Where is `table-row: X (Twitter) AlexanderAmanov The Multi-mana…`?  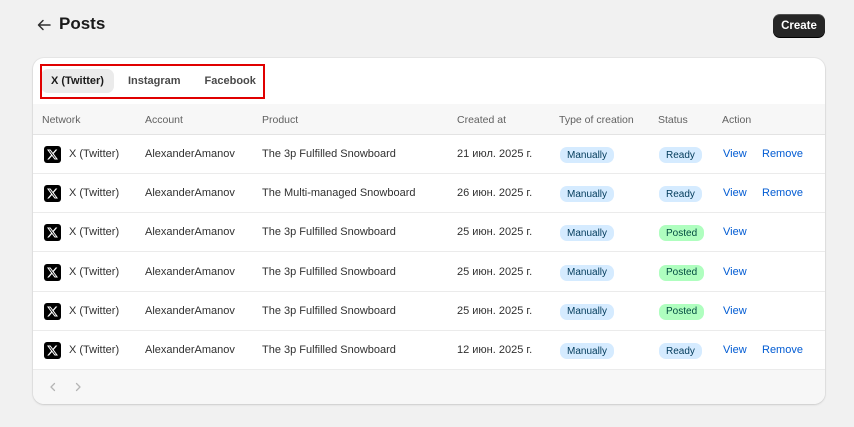
table-row: X (Twitter) AlexanderAmanov The Multi-mana… is located at coordinates (429, 194).